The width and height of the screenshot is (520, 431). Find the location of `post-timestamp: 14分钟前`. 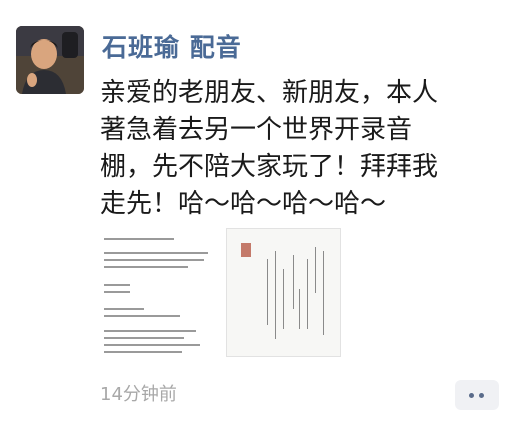

post-timestamp: 14分钟前 is located at coordinates (138, 394).